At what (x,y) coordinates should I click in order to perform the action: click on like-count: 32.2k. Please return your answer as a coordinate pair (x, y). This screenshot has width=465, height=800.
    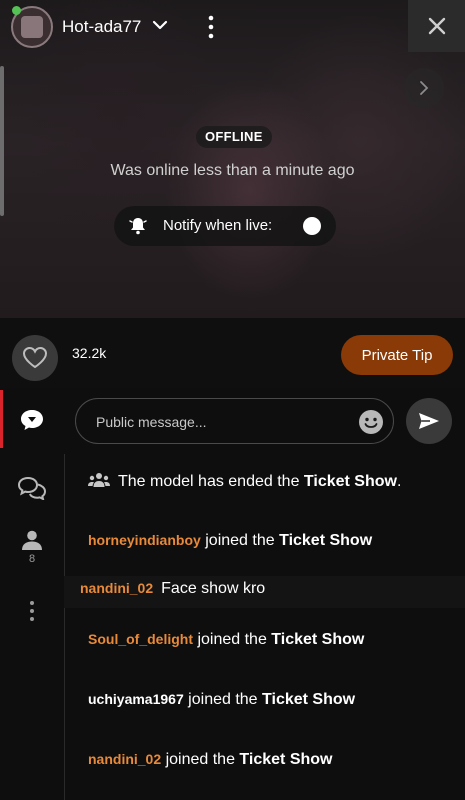
    Looking at the image, I should click on (89, 353).